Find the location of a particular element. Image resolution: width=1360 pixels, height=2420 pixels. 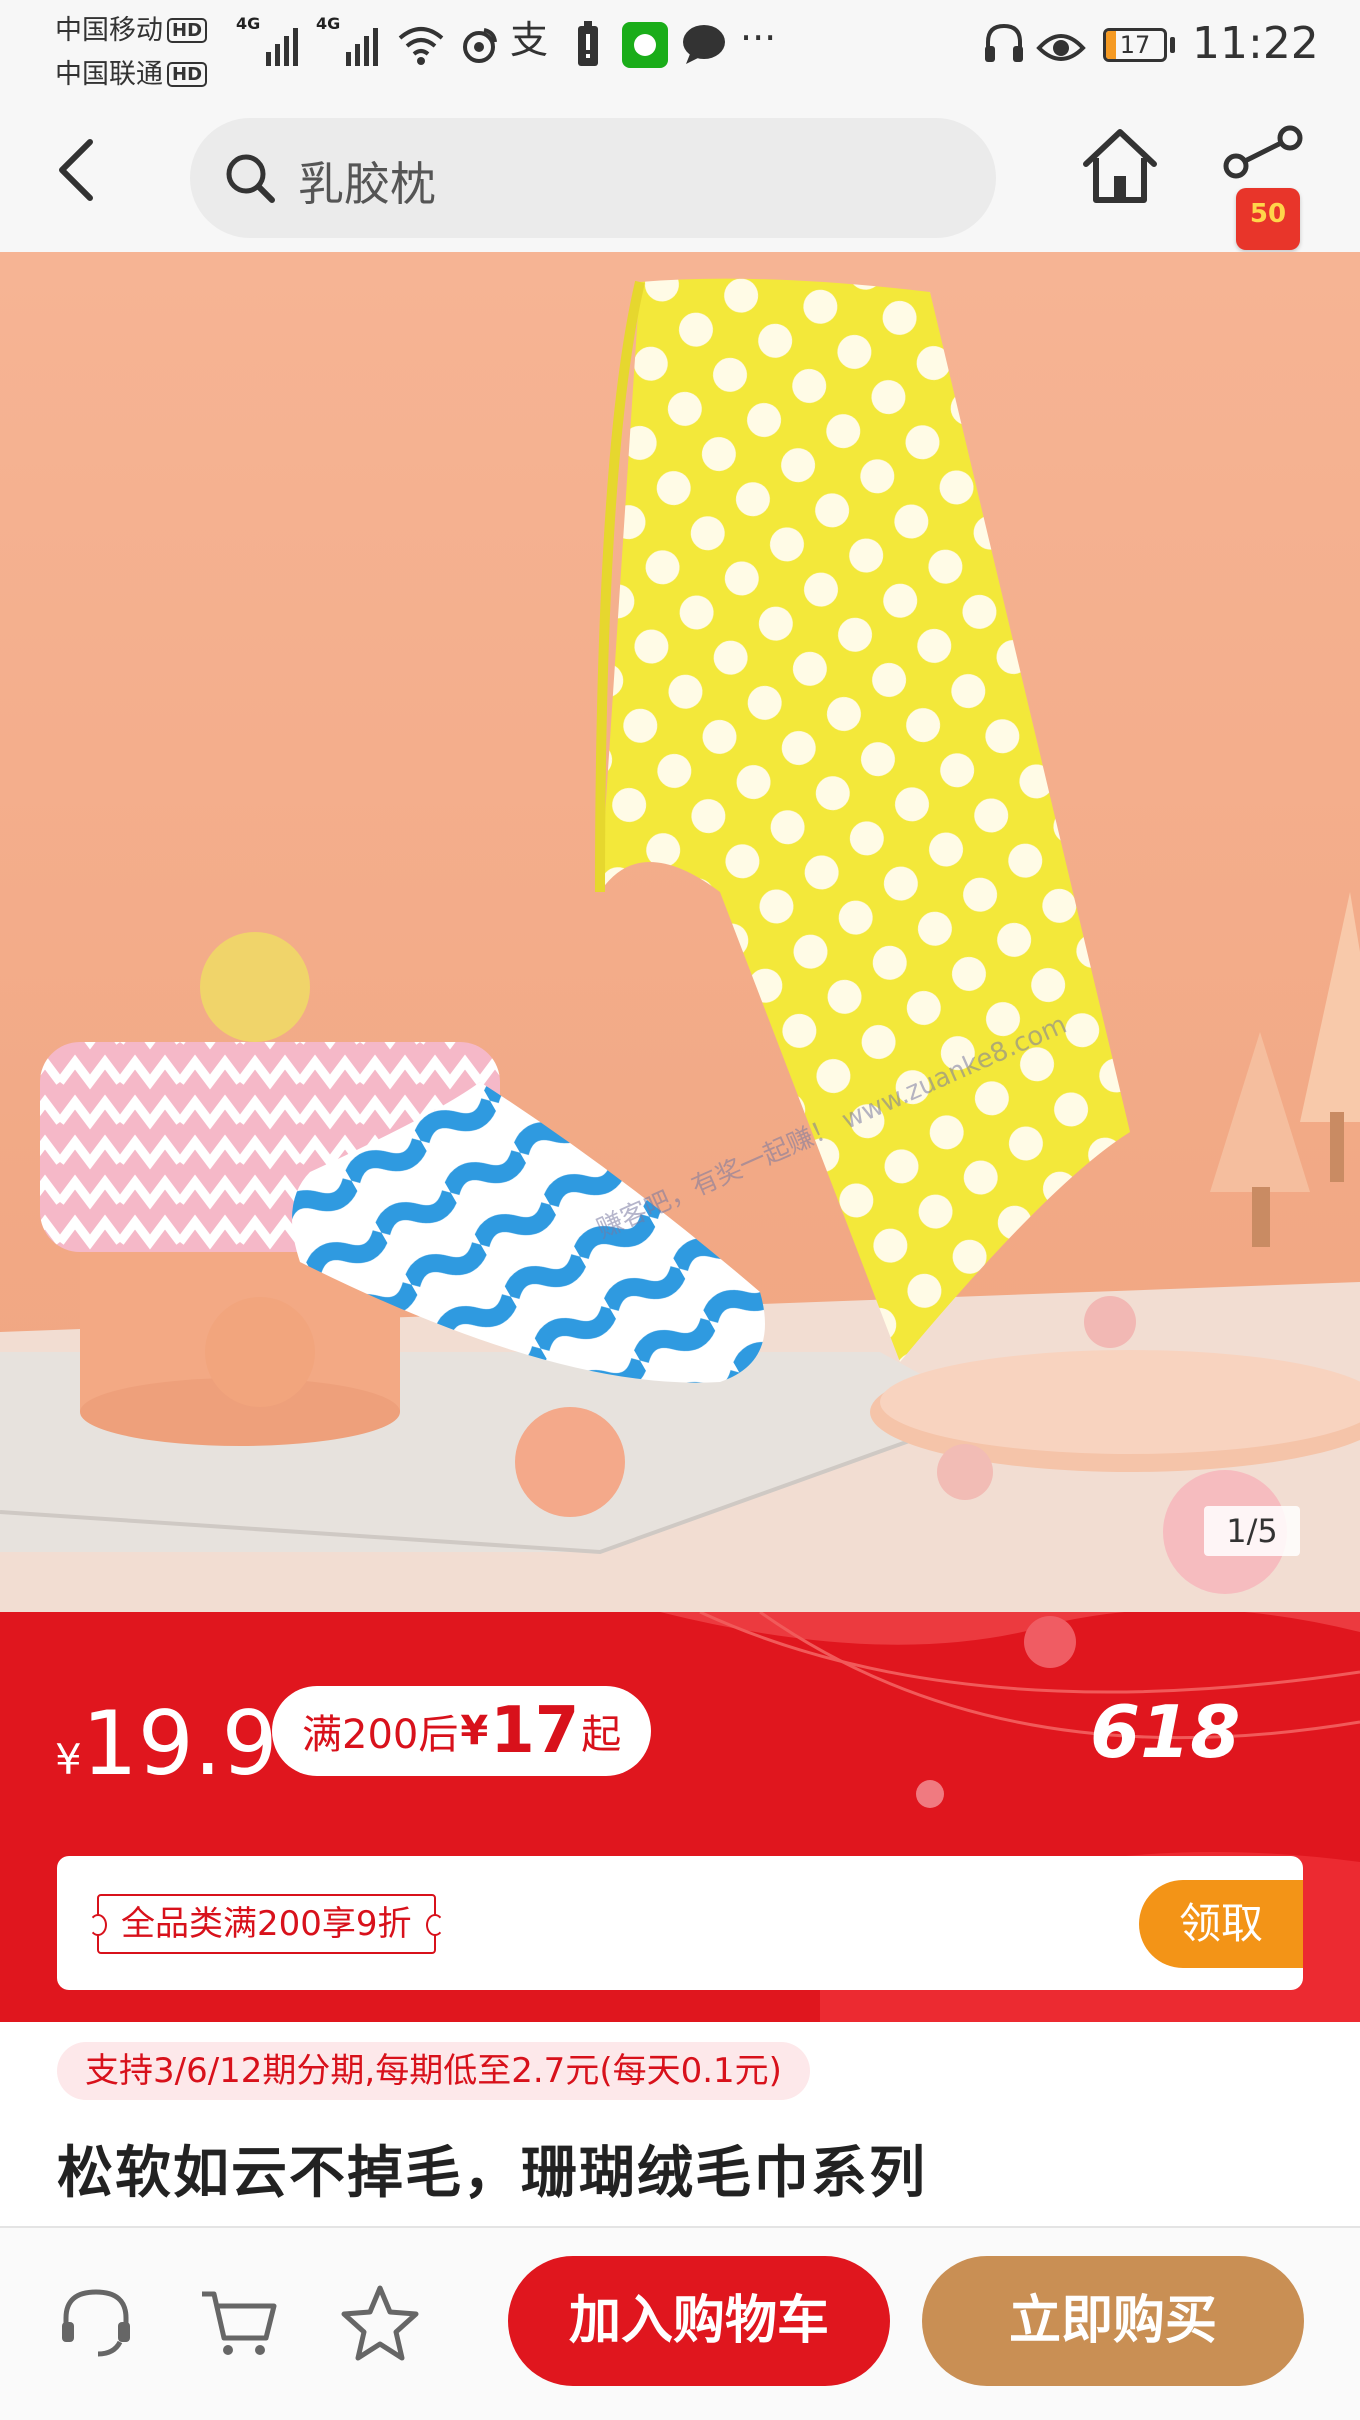

search-input: 乳胶枕 is located at coordinates (593, 178).